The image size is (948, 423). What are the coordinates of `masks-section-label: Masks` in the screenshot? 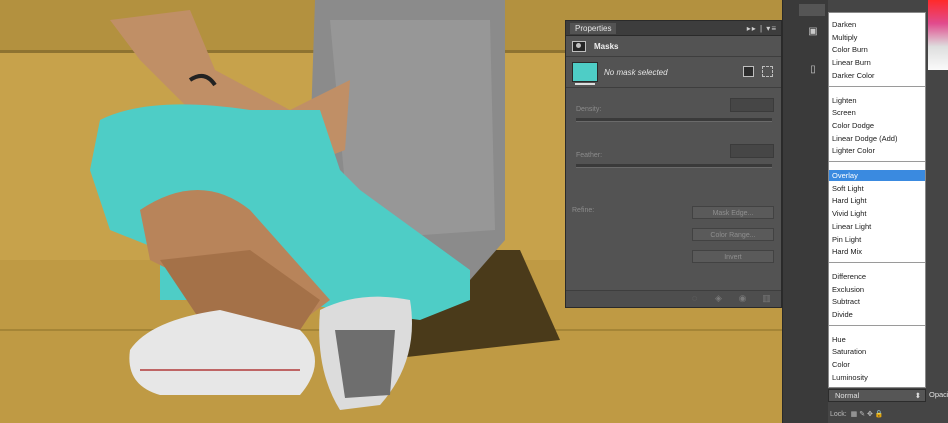 It's located at (606, 46).